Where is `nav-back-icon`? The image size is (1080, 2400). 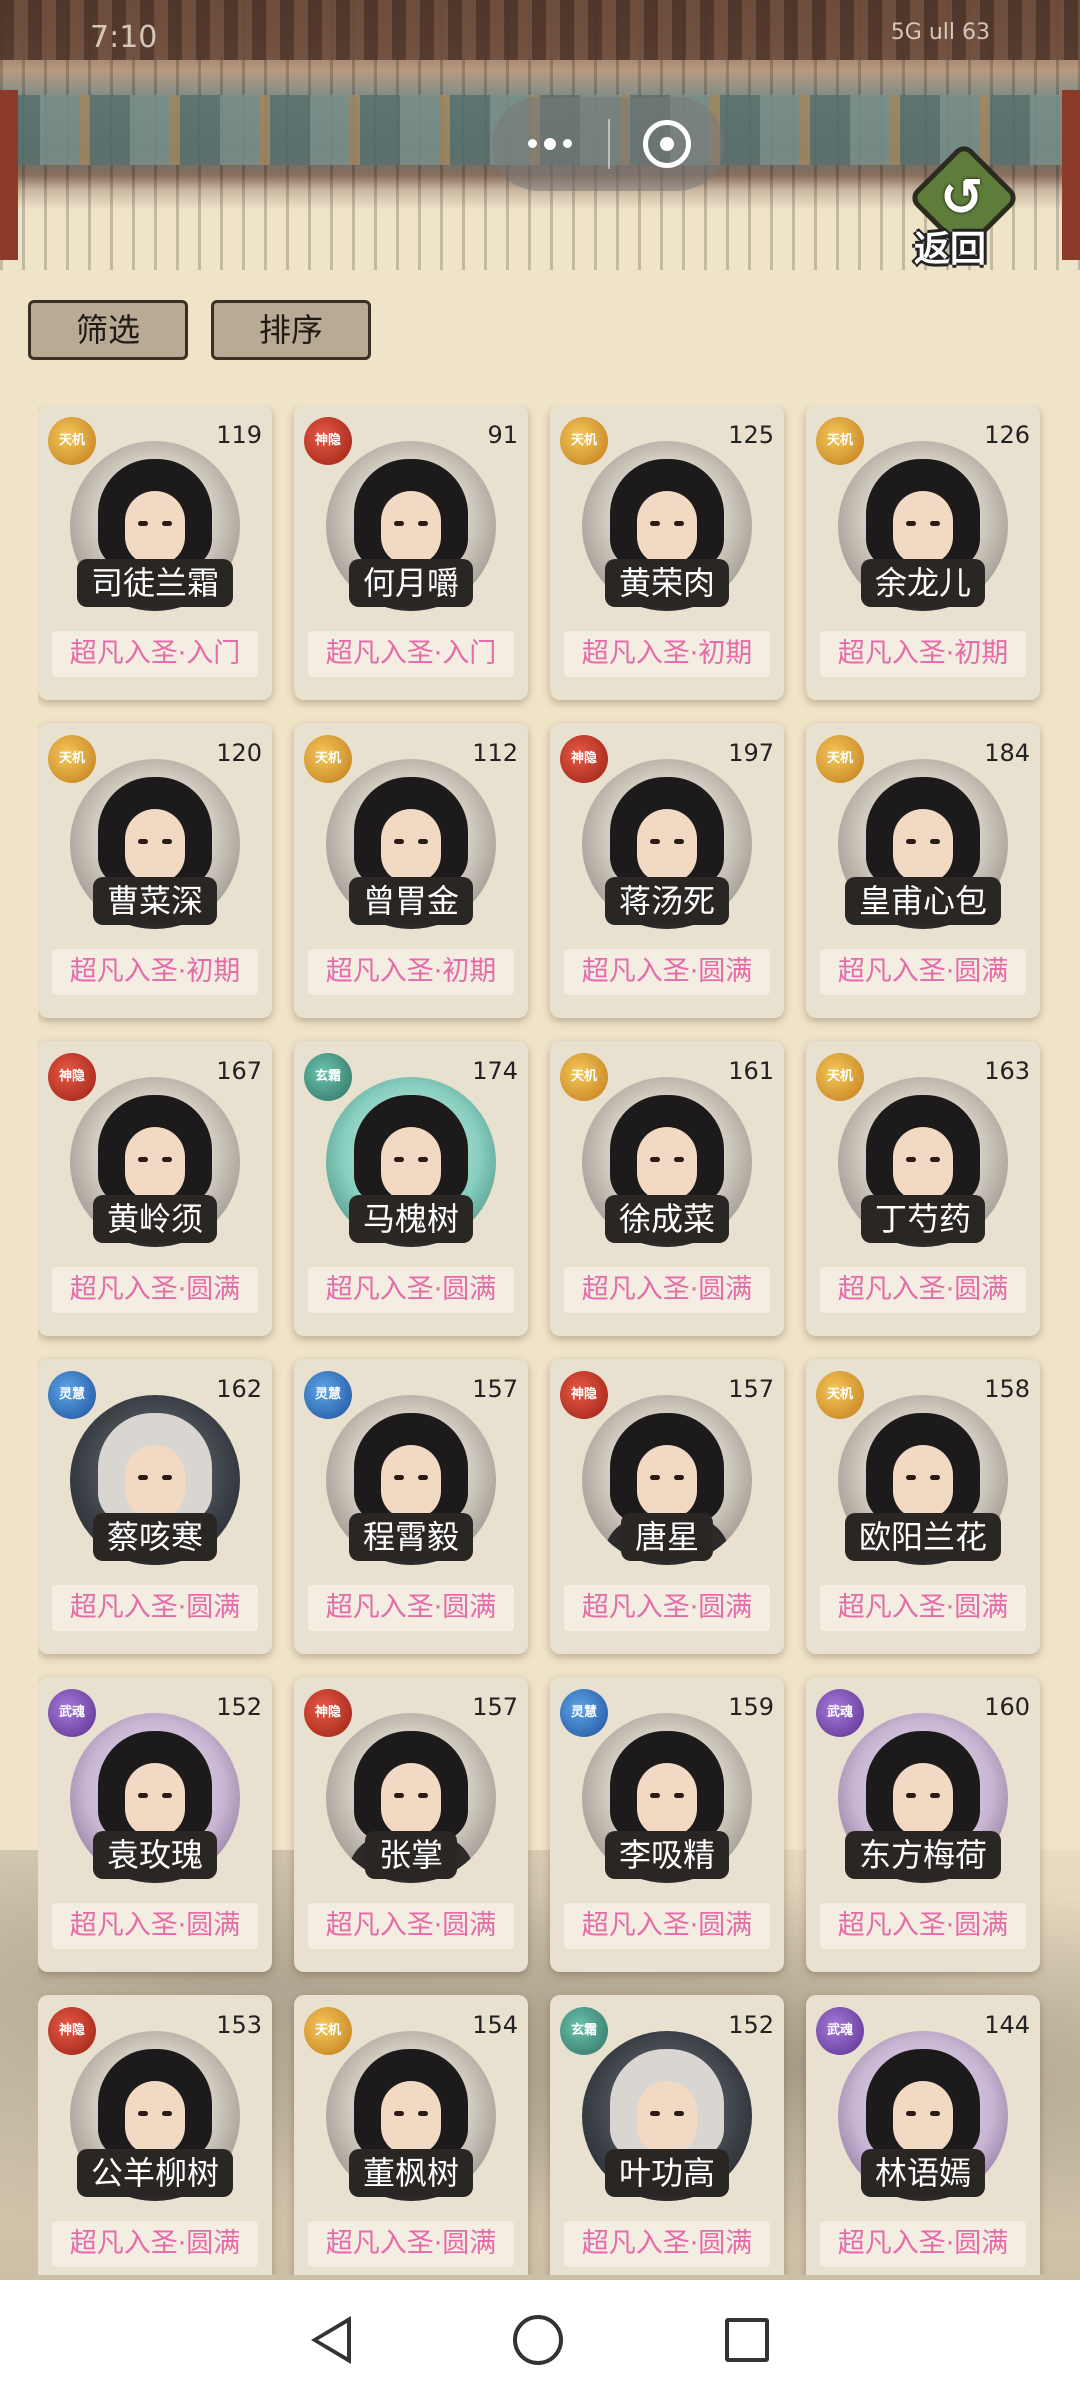 nav-back-icon is located at coordinates (331, 2340).